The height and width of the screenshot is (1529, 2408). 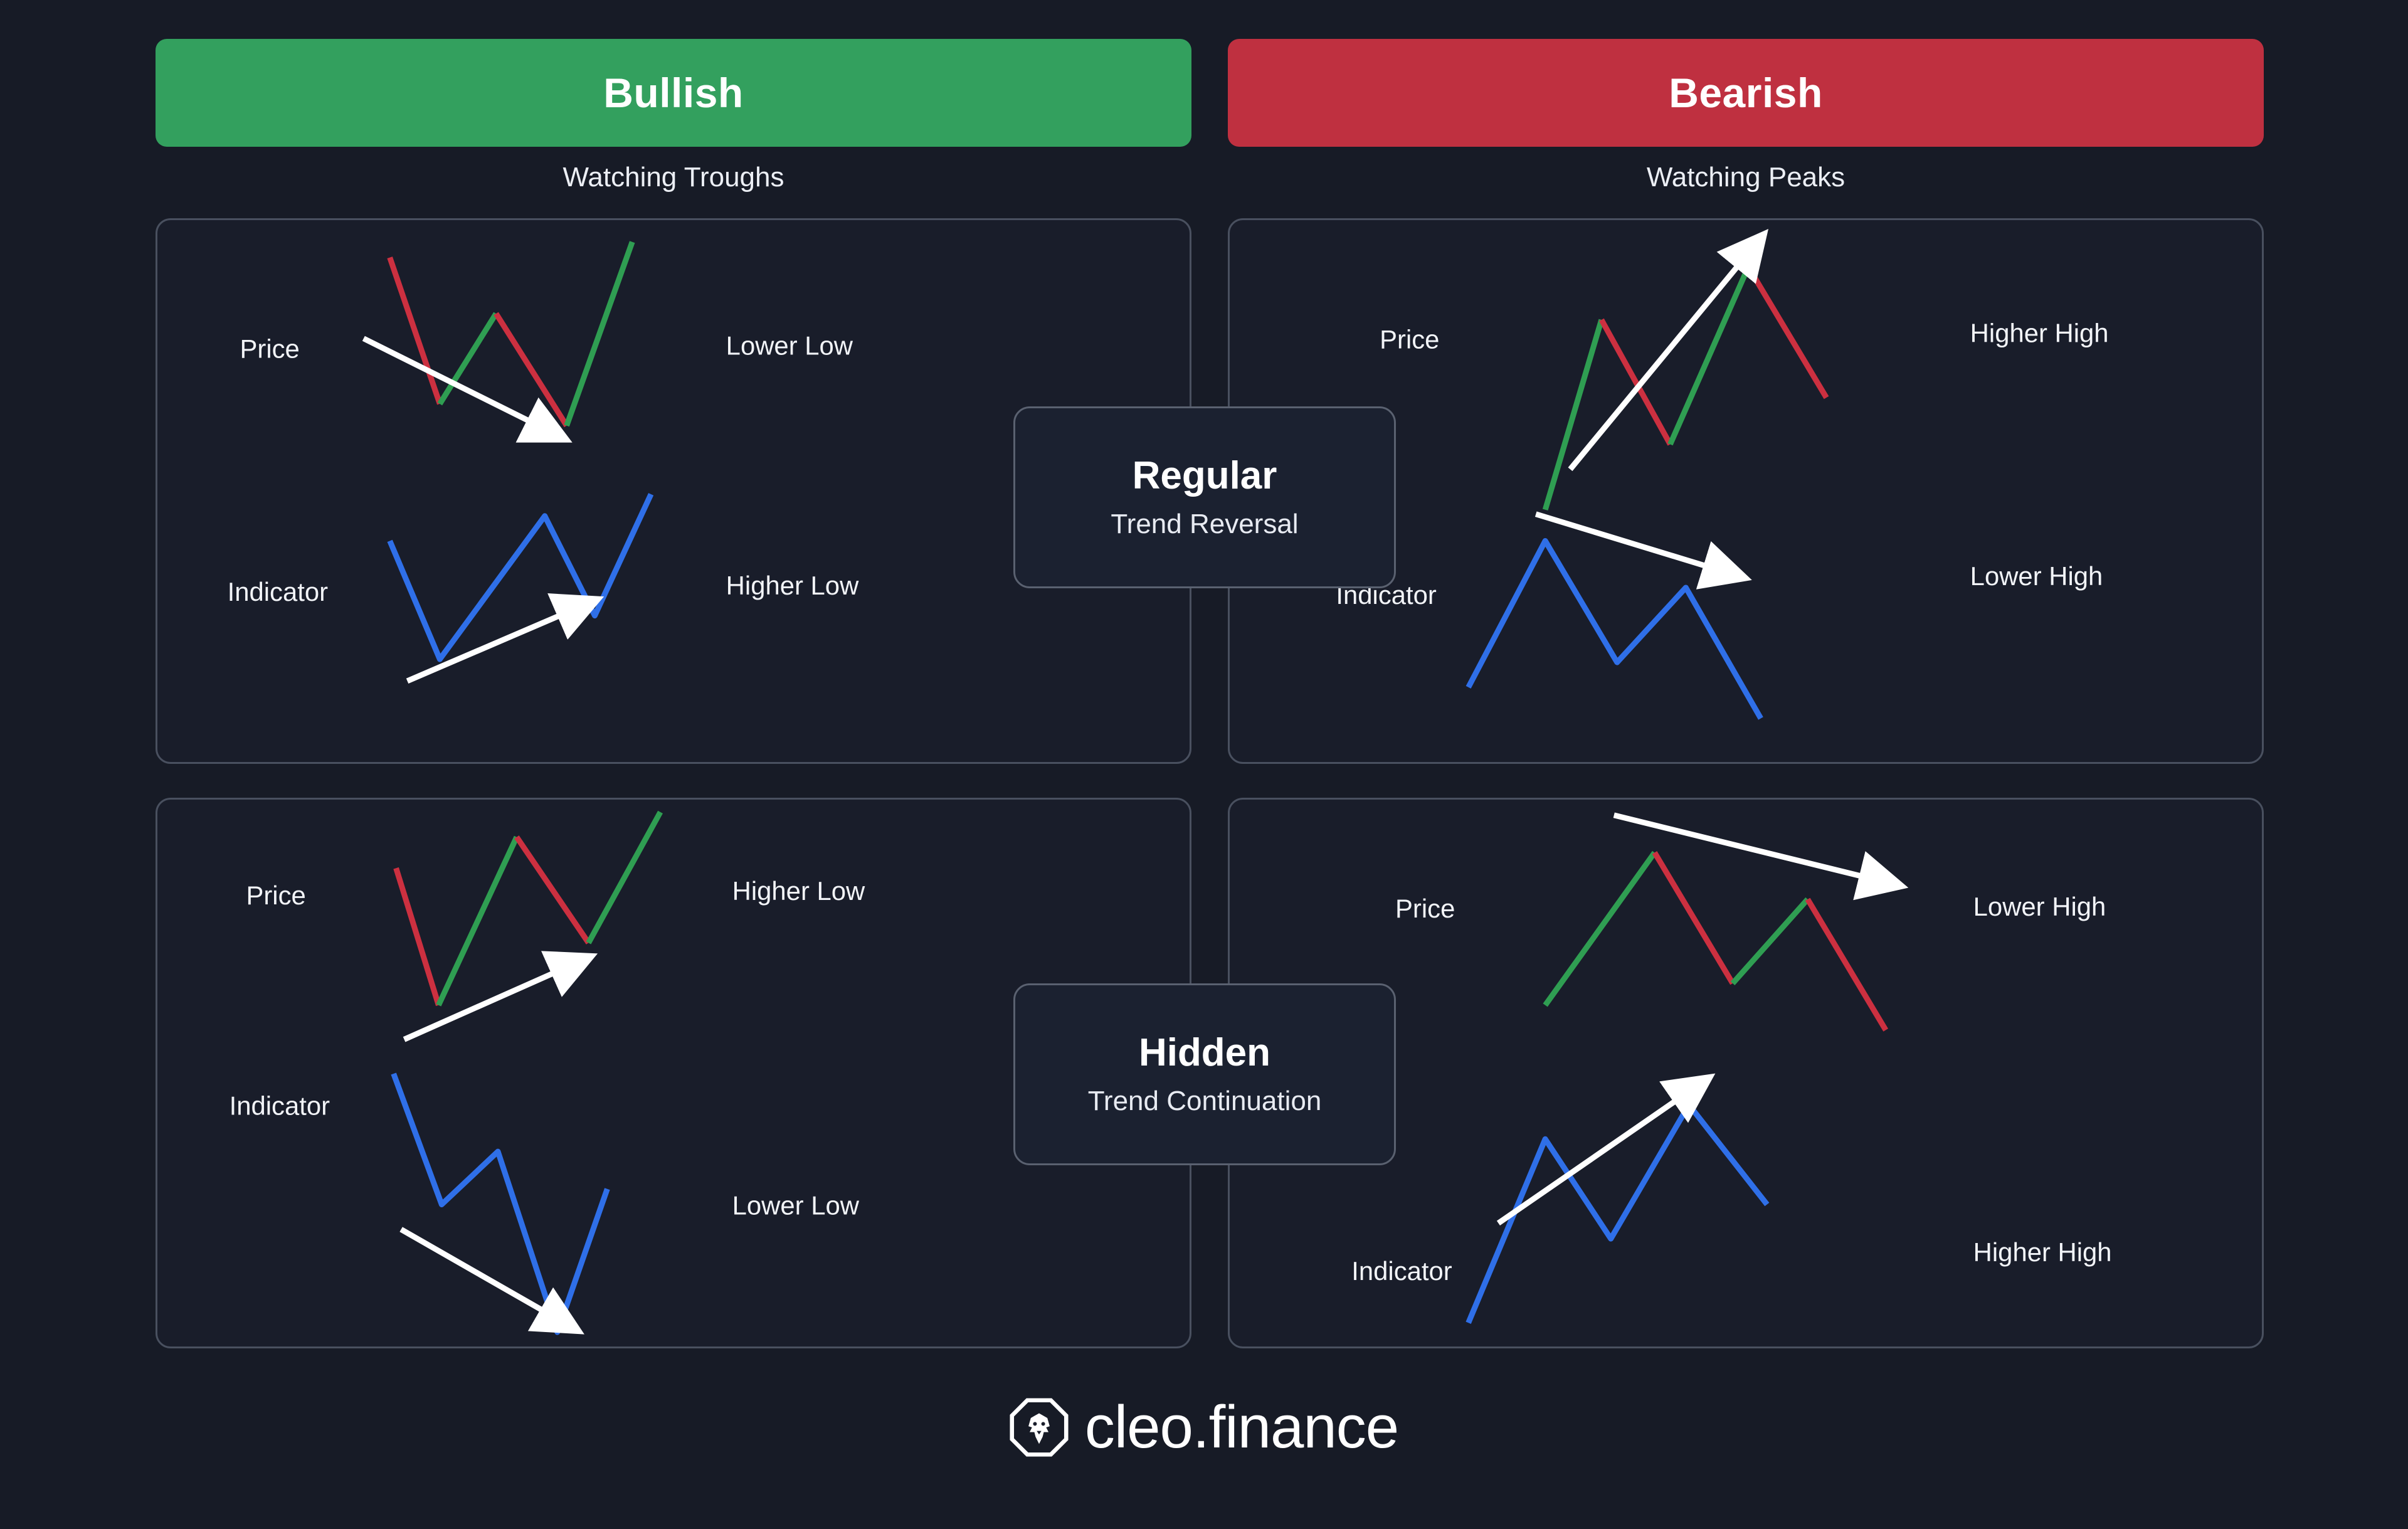 I want to click on badge-regular: Regular Trend Reversal, so click(x=1204, y=497).